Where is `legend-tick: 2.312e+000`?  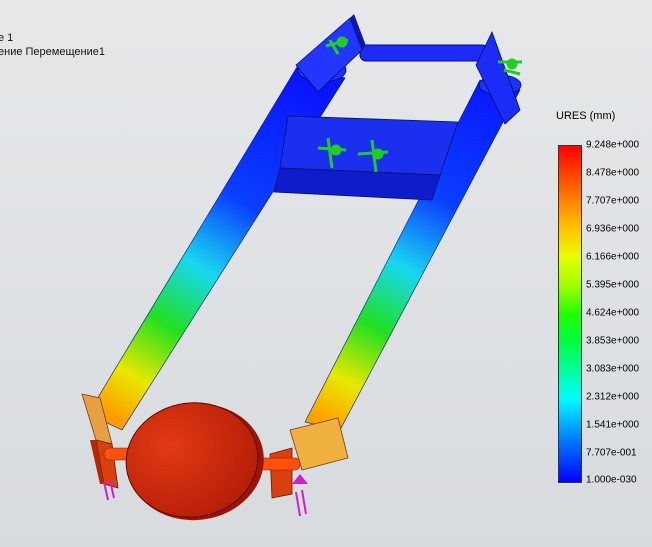 legend-tick: 2.312e+000 is located at coordinates (613, 397).